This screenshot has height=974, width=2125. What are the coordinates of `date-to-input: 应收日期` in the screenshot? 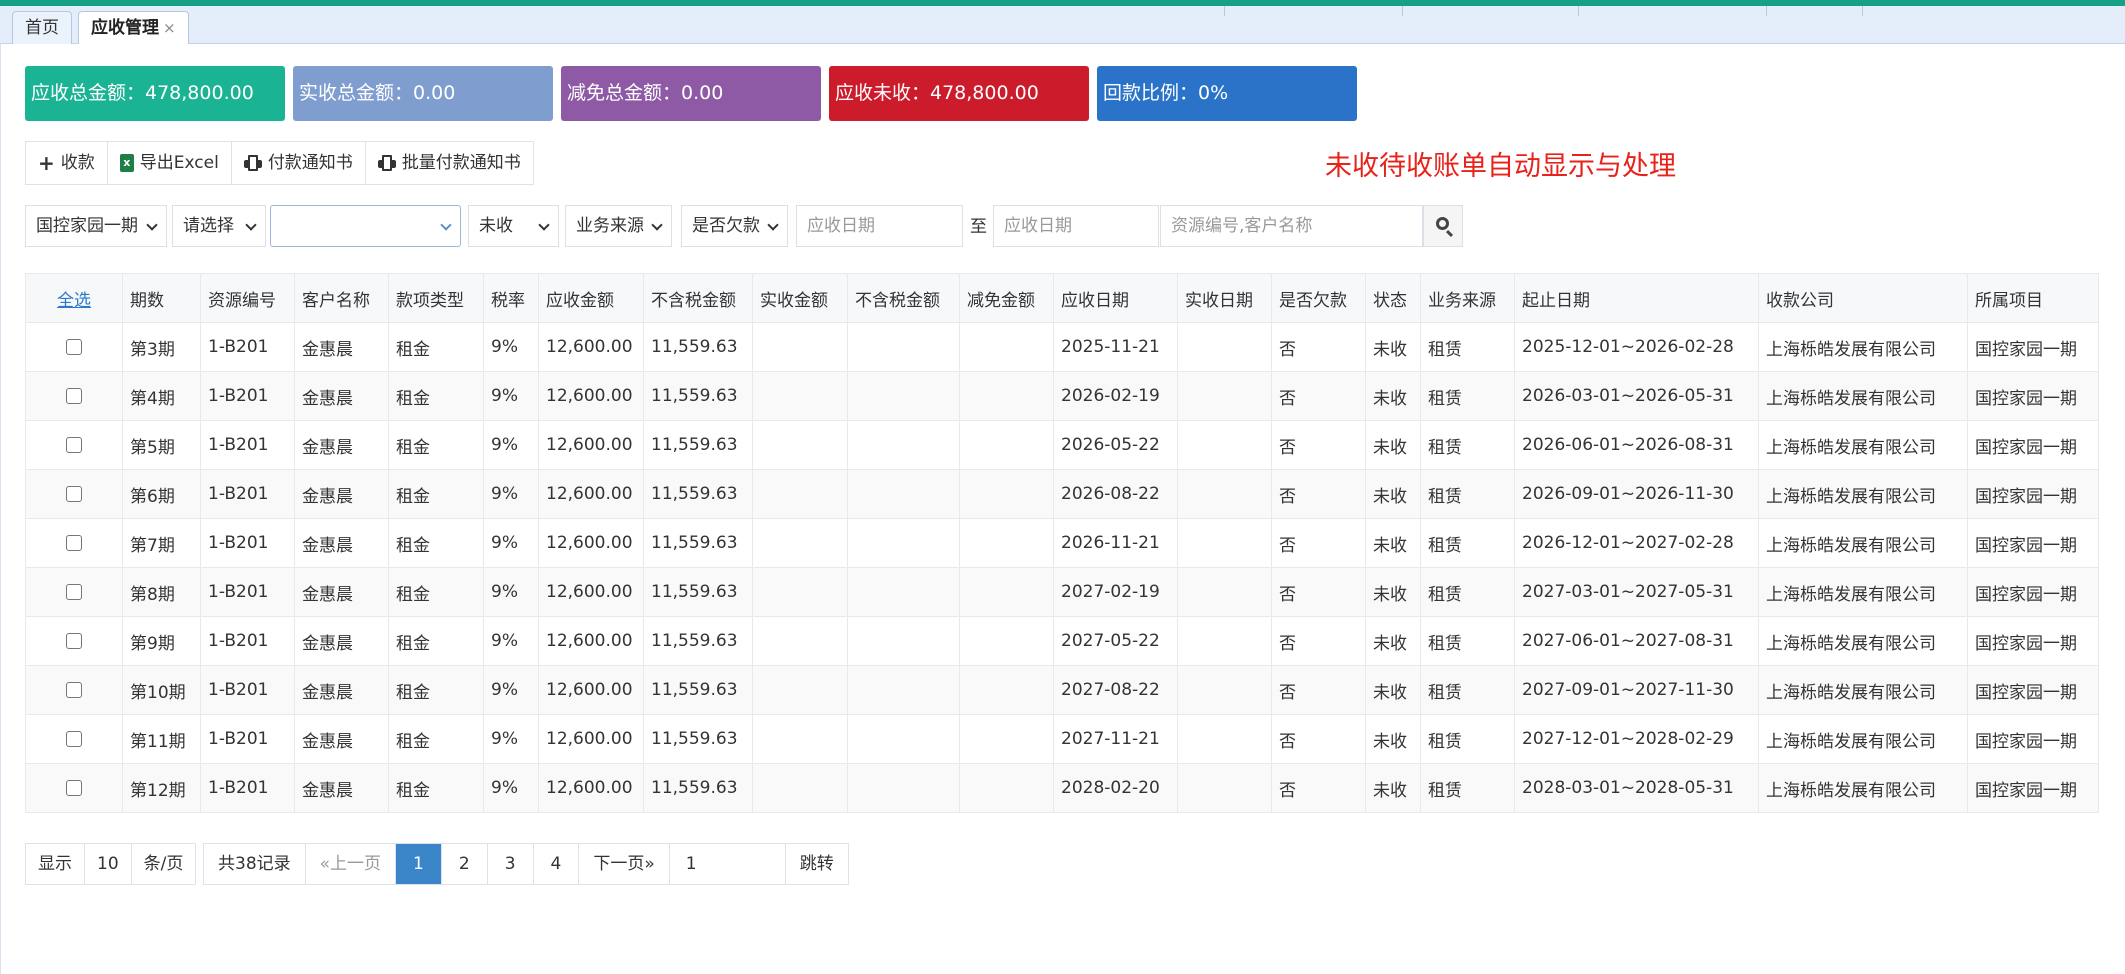 It's located at (1076, 226).